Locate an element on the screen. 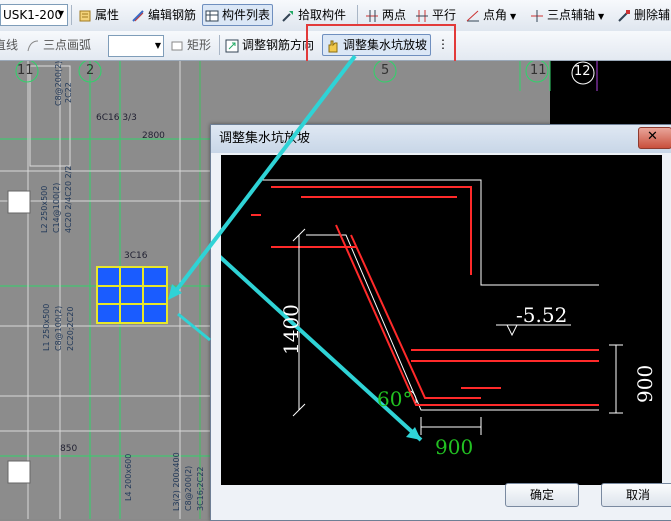  cad-text: 3C16 is located at coordinates (136, 256).